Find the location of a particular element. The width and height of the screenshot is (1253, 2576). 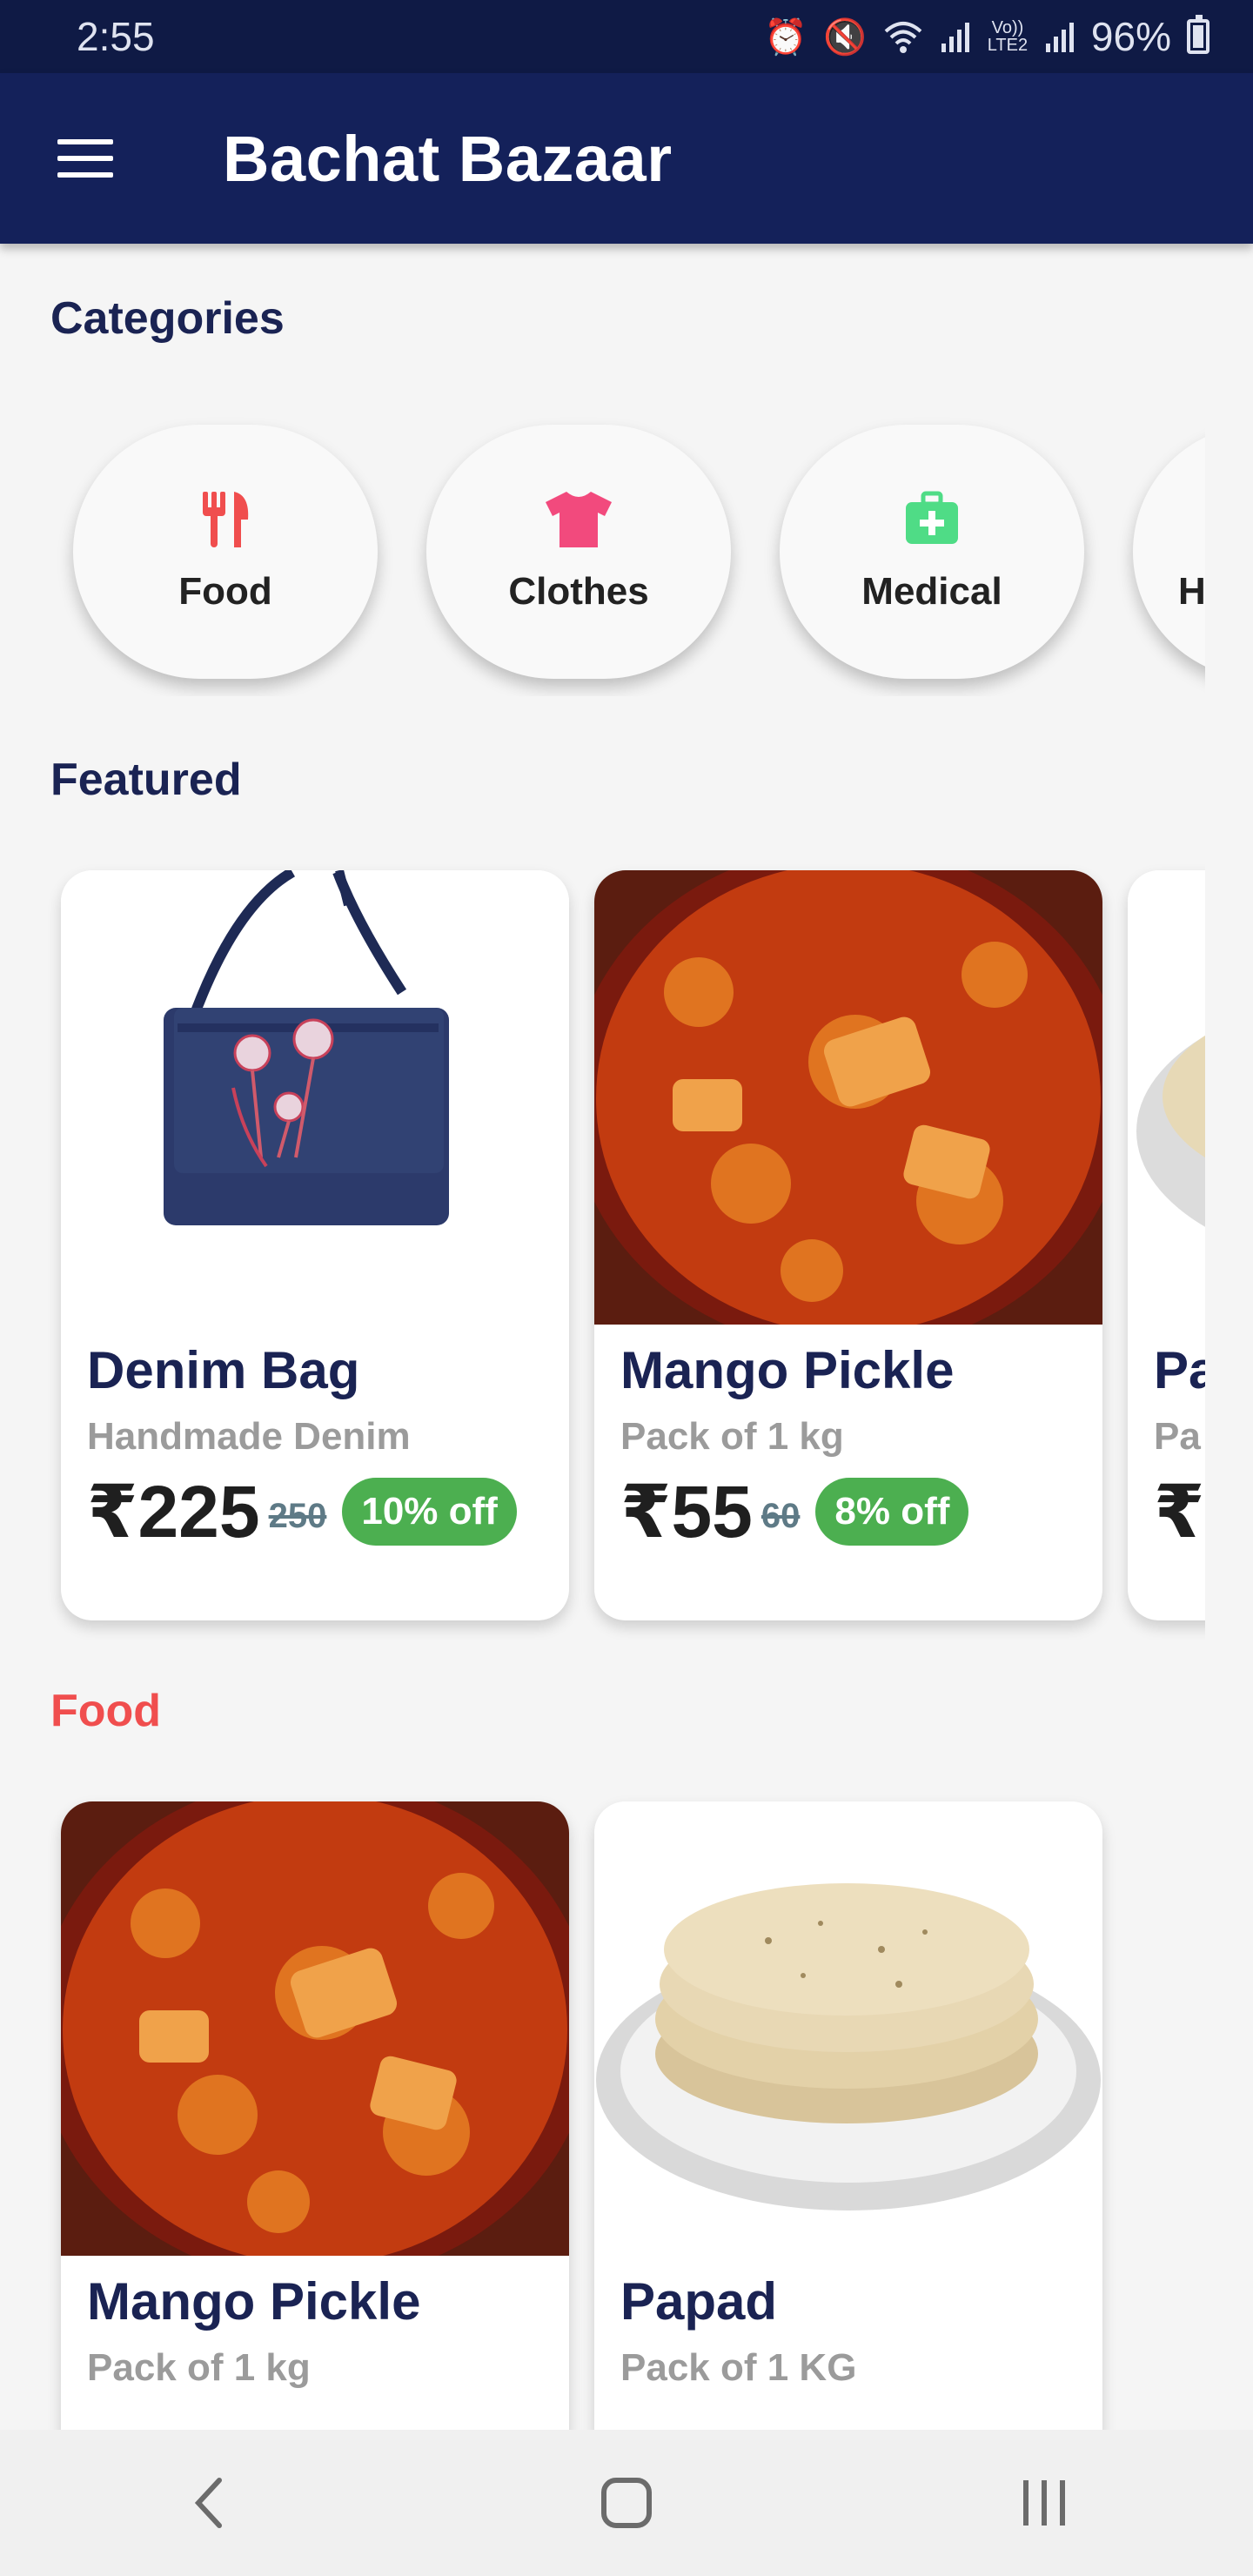

wifi-icon is located at coordinates (903, 37).